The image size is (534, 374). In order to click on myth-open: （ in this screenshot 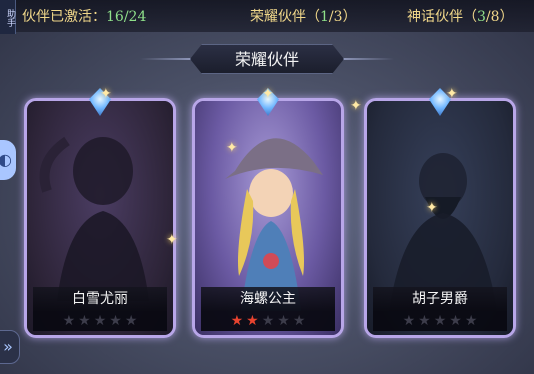, I will do `click(470, 17)`.